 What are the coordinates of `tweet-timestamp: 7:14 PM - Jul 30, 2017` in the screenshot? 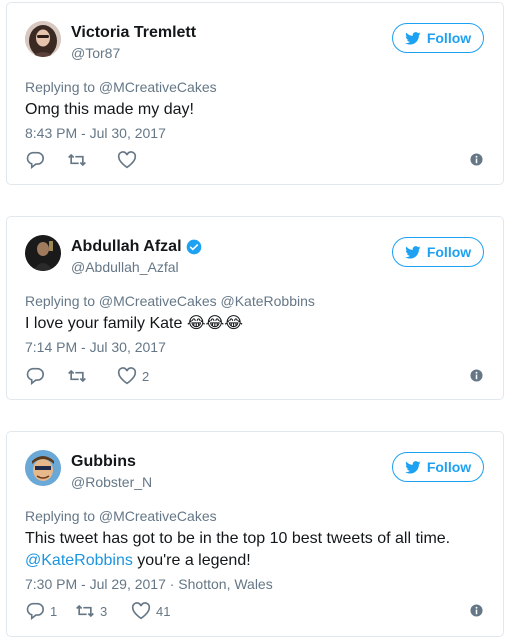 It's located at (95, 347).